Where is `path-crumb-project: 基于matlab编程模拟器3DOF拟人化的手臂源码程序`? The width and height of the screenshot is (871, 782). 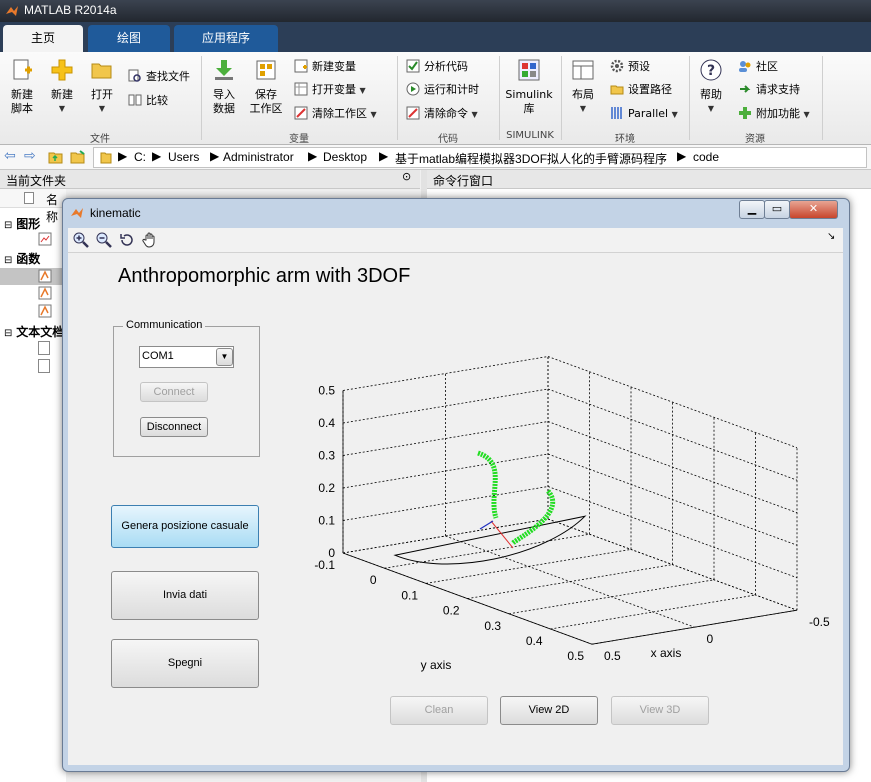 path-crumb-project: 基于matlab编程模拟器3DOF拟人化的手臂源码程序 is located at coordinates (531, 158).